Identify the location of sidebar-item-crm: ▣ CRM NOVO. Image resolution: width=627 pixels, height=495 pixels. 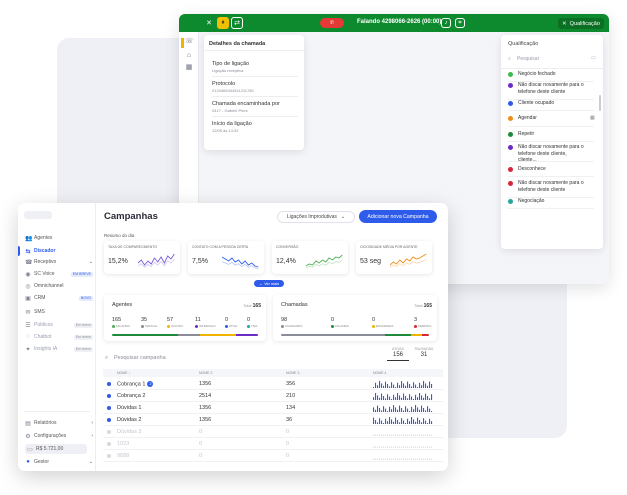
(59, 298).